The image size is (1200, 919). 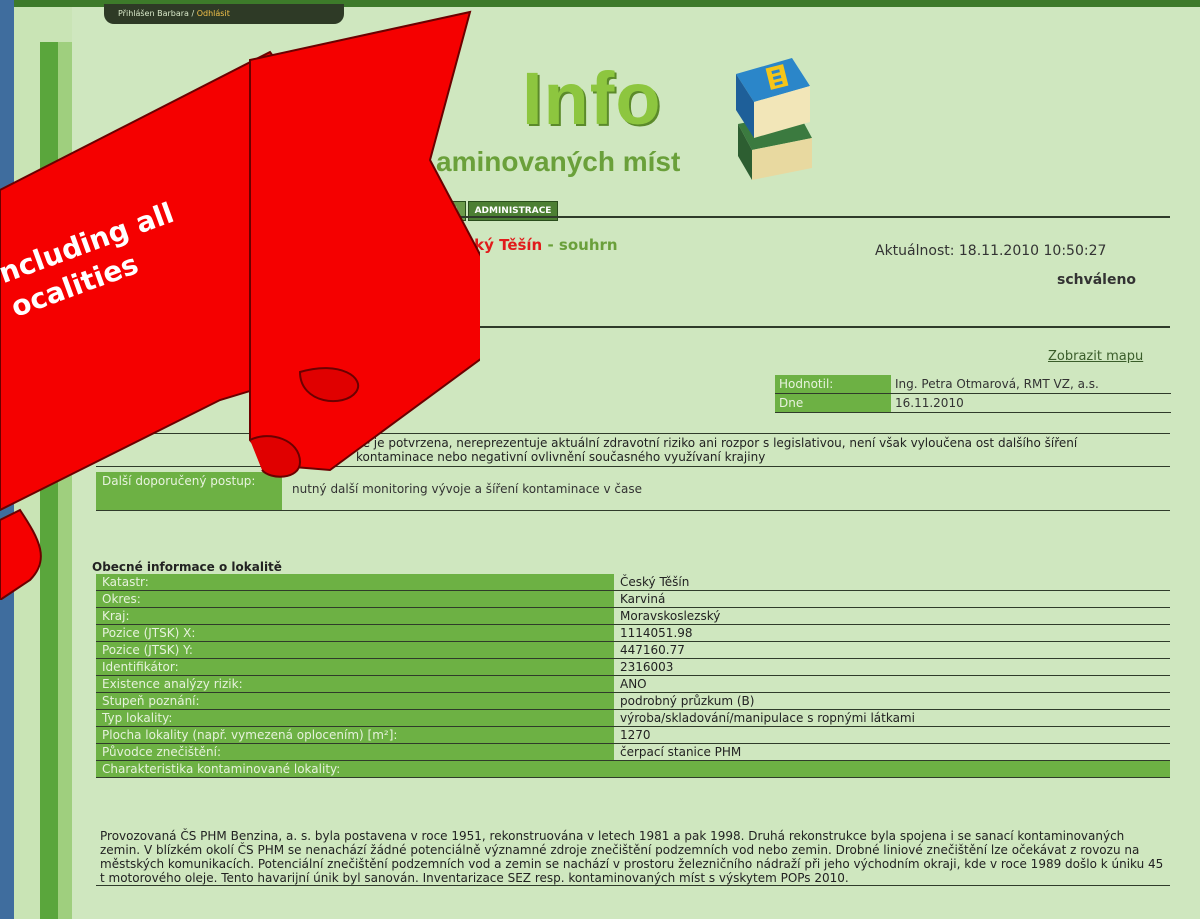 What do you see at coordinates (355, 684) in the screenshot?
I see `row-label: Existence analýzy rizik:` at bounding box center [355, 684].